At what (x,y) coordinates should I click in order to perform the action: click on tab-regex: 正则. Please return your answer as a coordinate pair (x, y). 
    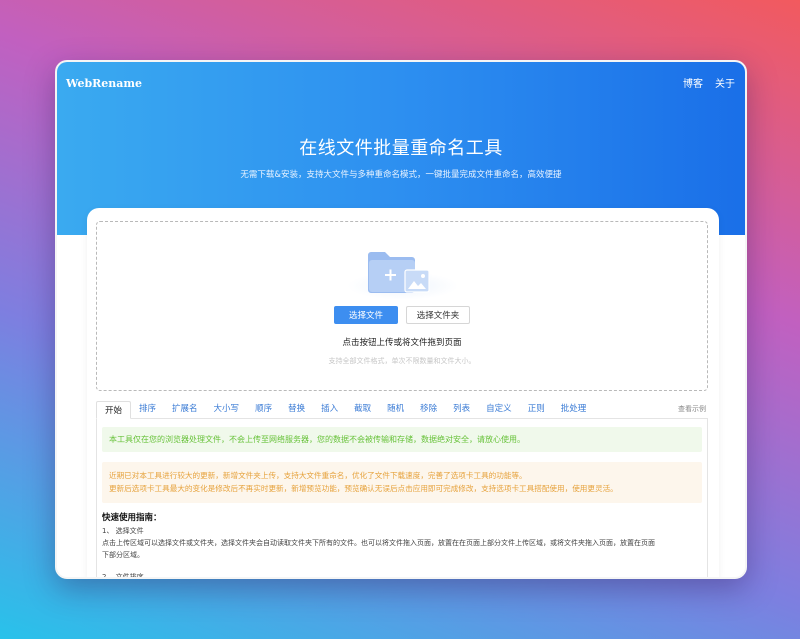
    Looking at the image, I should click on (536, 409).